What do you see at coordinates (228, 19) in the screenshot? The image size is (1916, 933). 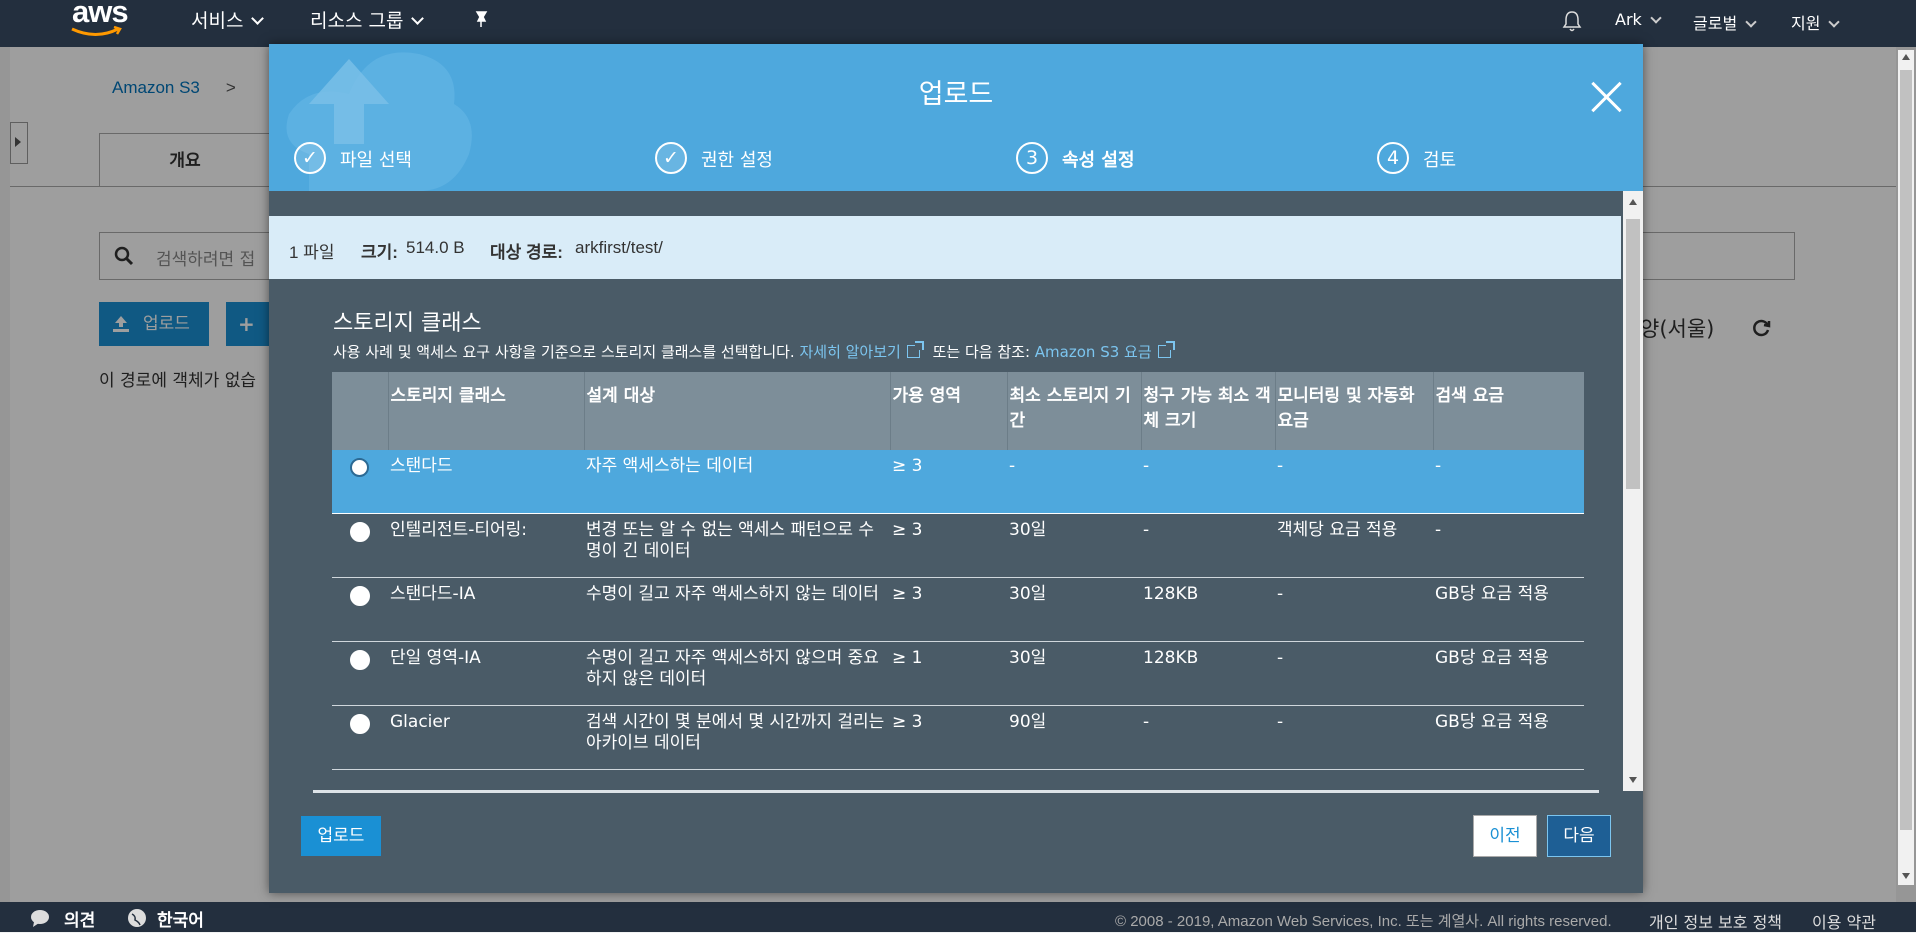 I see `services-menu: 서비스` at bounding box center [228, 19].